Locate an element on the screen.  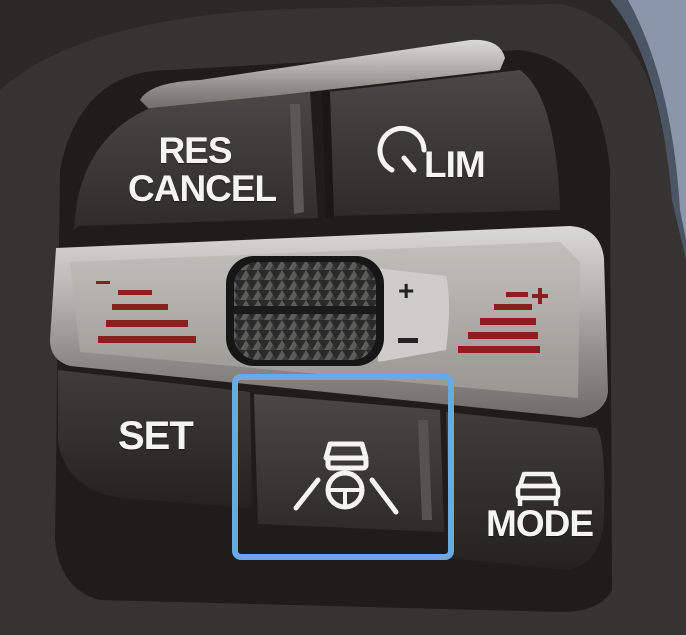
driving-assistant-button-highlight is located at coordinates (343, 467).